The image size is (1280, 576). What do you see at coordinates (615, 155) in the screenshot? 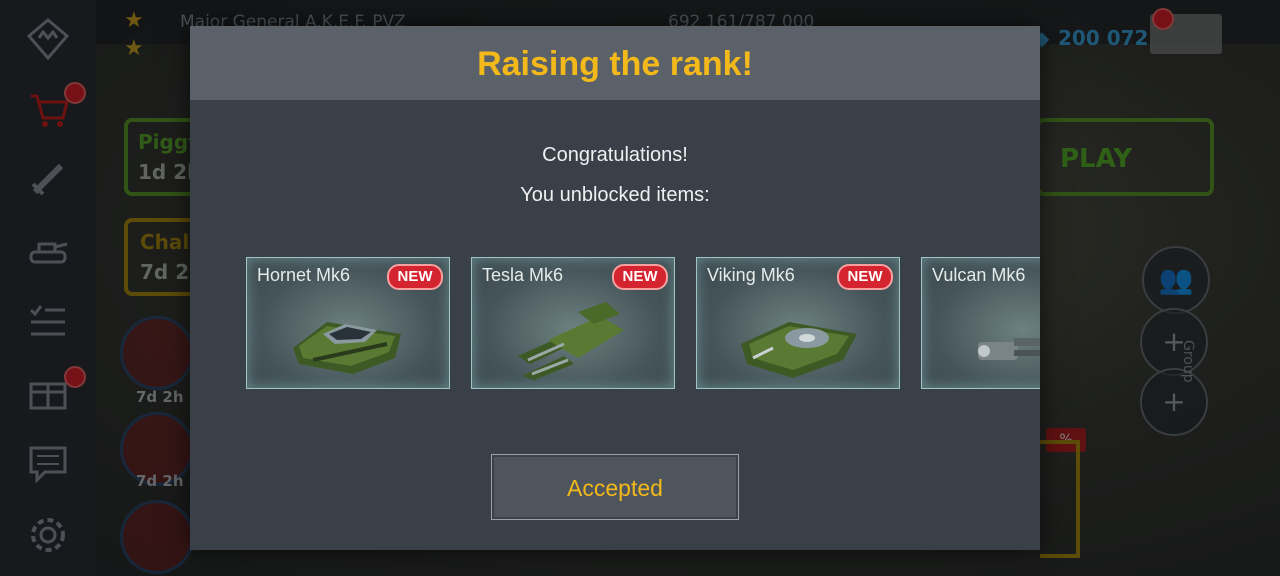
I see `congratulations-text: Congratulations!` at bounding box center [615, 155].